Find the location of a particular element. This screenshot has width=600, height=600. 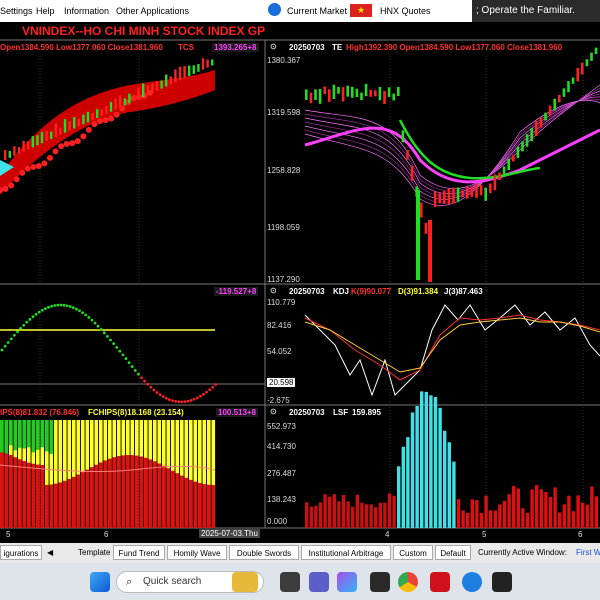

tab-default: Default is located at coordinates (453, 552).